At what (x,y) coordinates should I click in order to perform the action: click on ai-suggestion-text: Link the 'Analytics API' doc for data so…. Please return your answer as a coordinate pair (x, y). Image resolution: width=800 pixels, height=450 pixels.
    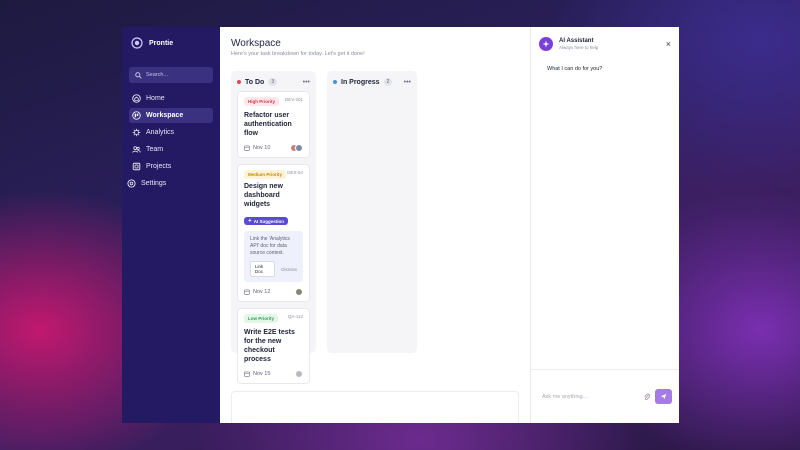
    Looking at the image, I should click on (270, 246).